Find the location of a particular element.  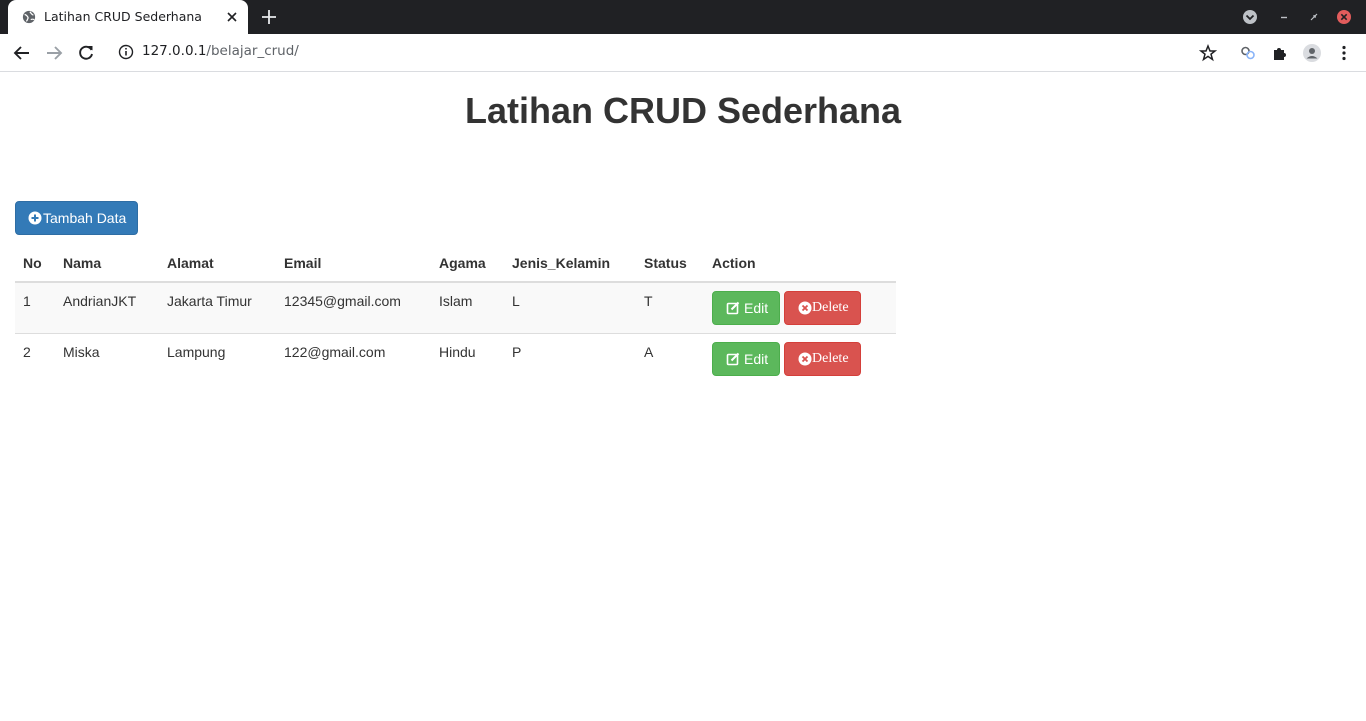

cell-agama: Islam is located at coordinates (467, 307).